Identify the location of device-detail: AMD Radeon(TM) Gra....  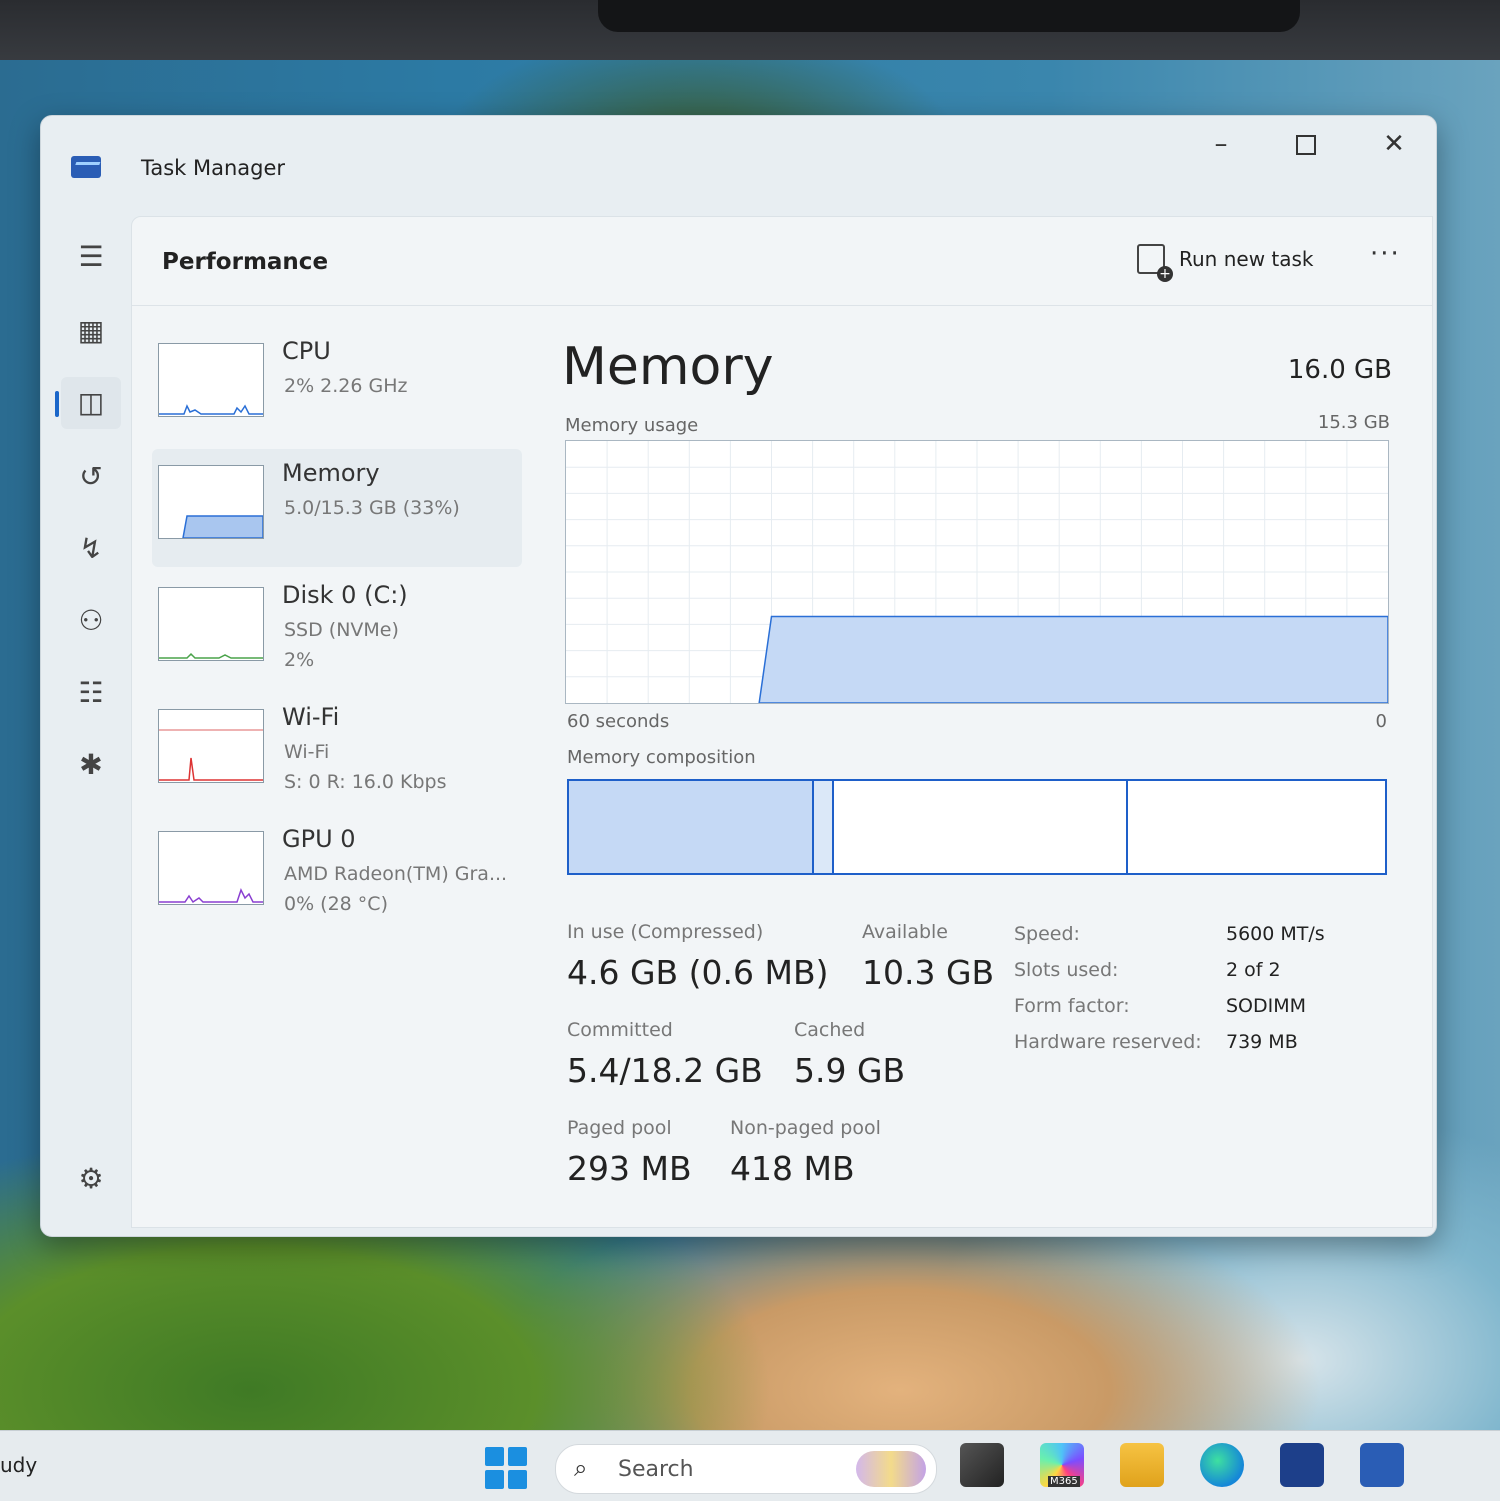
(396, 874).